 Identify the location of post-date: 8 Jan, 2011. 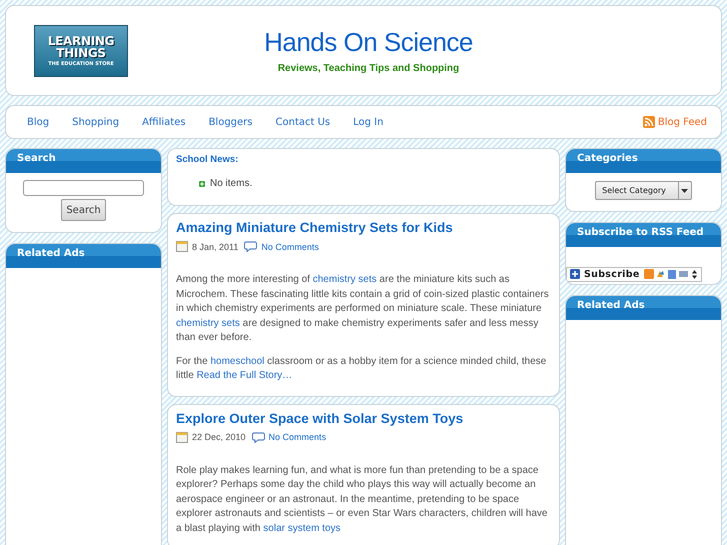
(215, 247).